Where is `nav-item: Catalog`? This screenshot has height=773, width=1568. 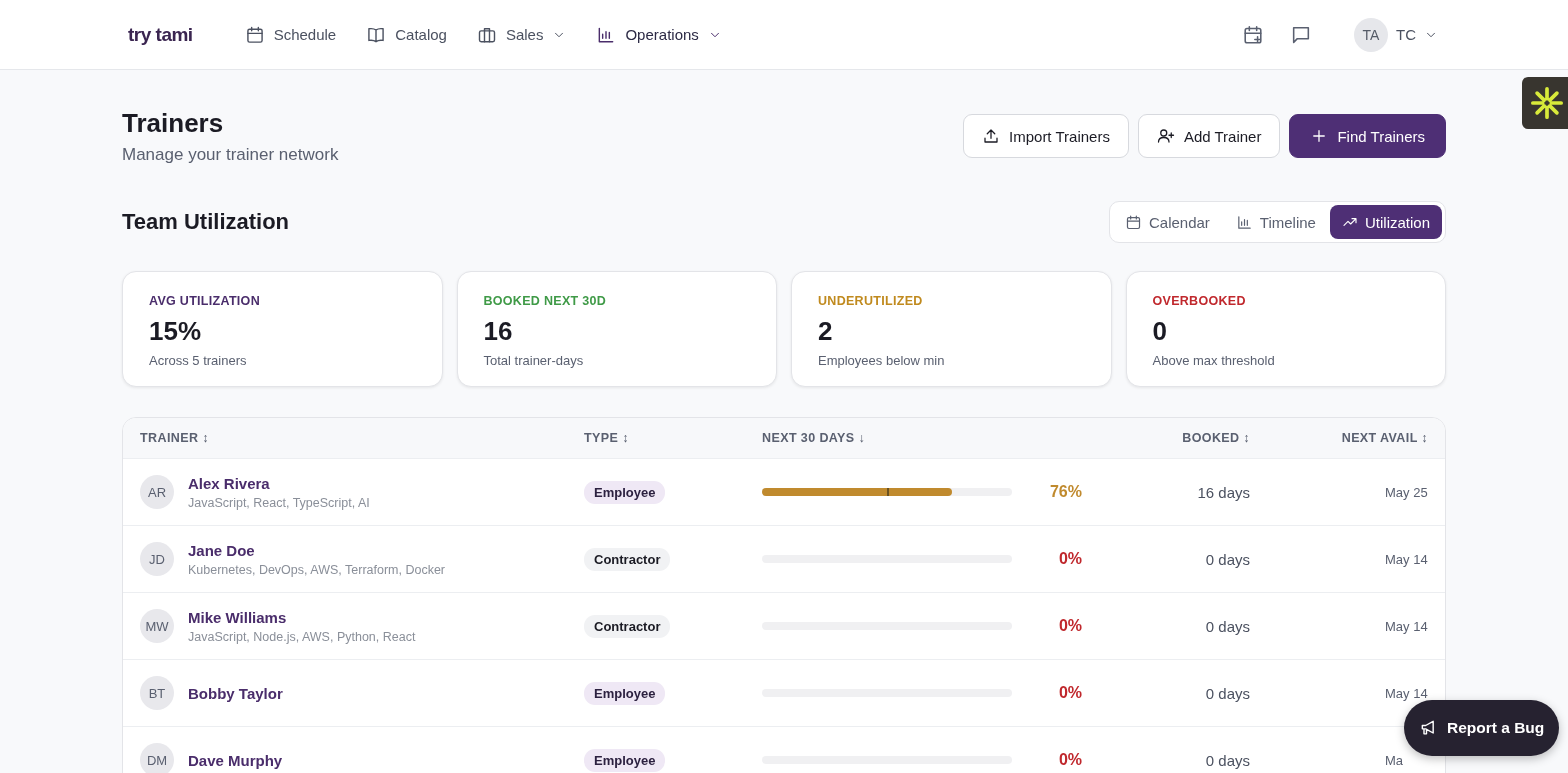
nav-item: Catalog is located at coordinates (406, 34).